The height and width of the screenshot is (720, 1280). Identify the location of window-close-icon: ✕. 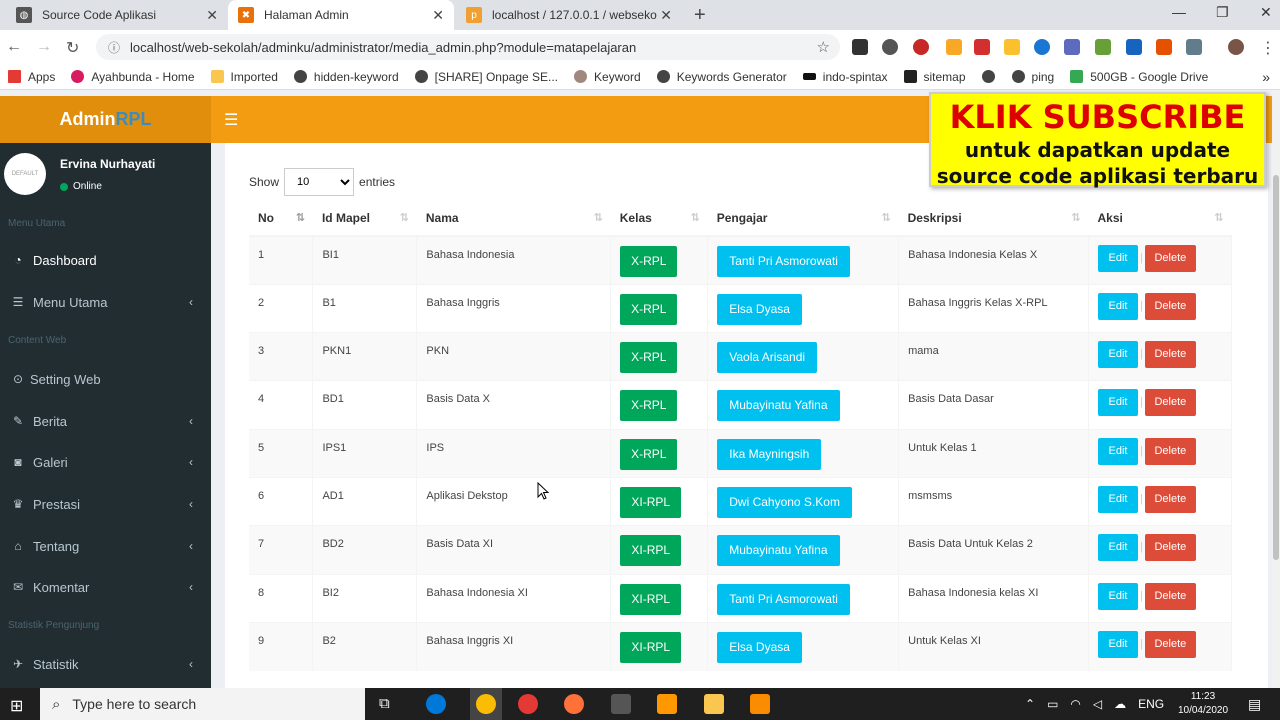
(1266, 12).